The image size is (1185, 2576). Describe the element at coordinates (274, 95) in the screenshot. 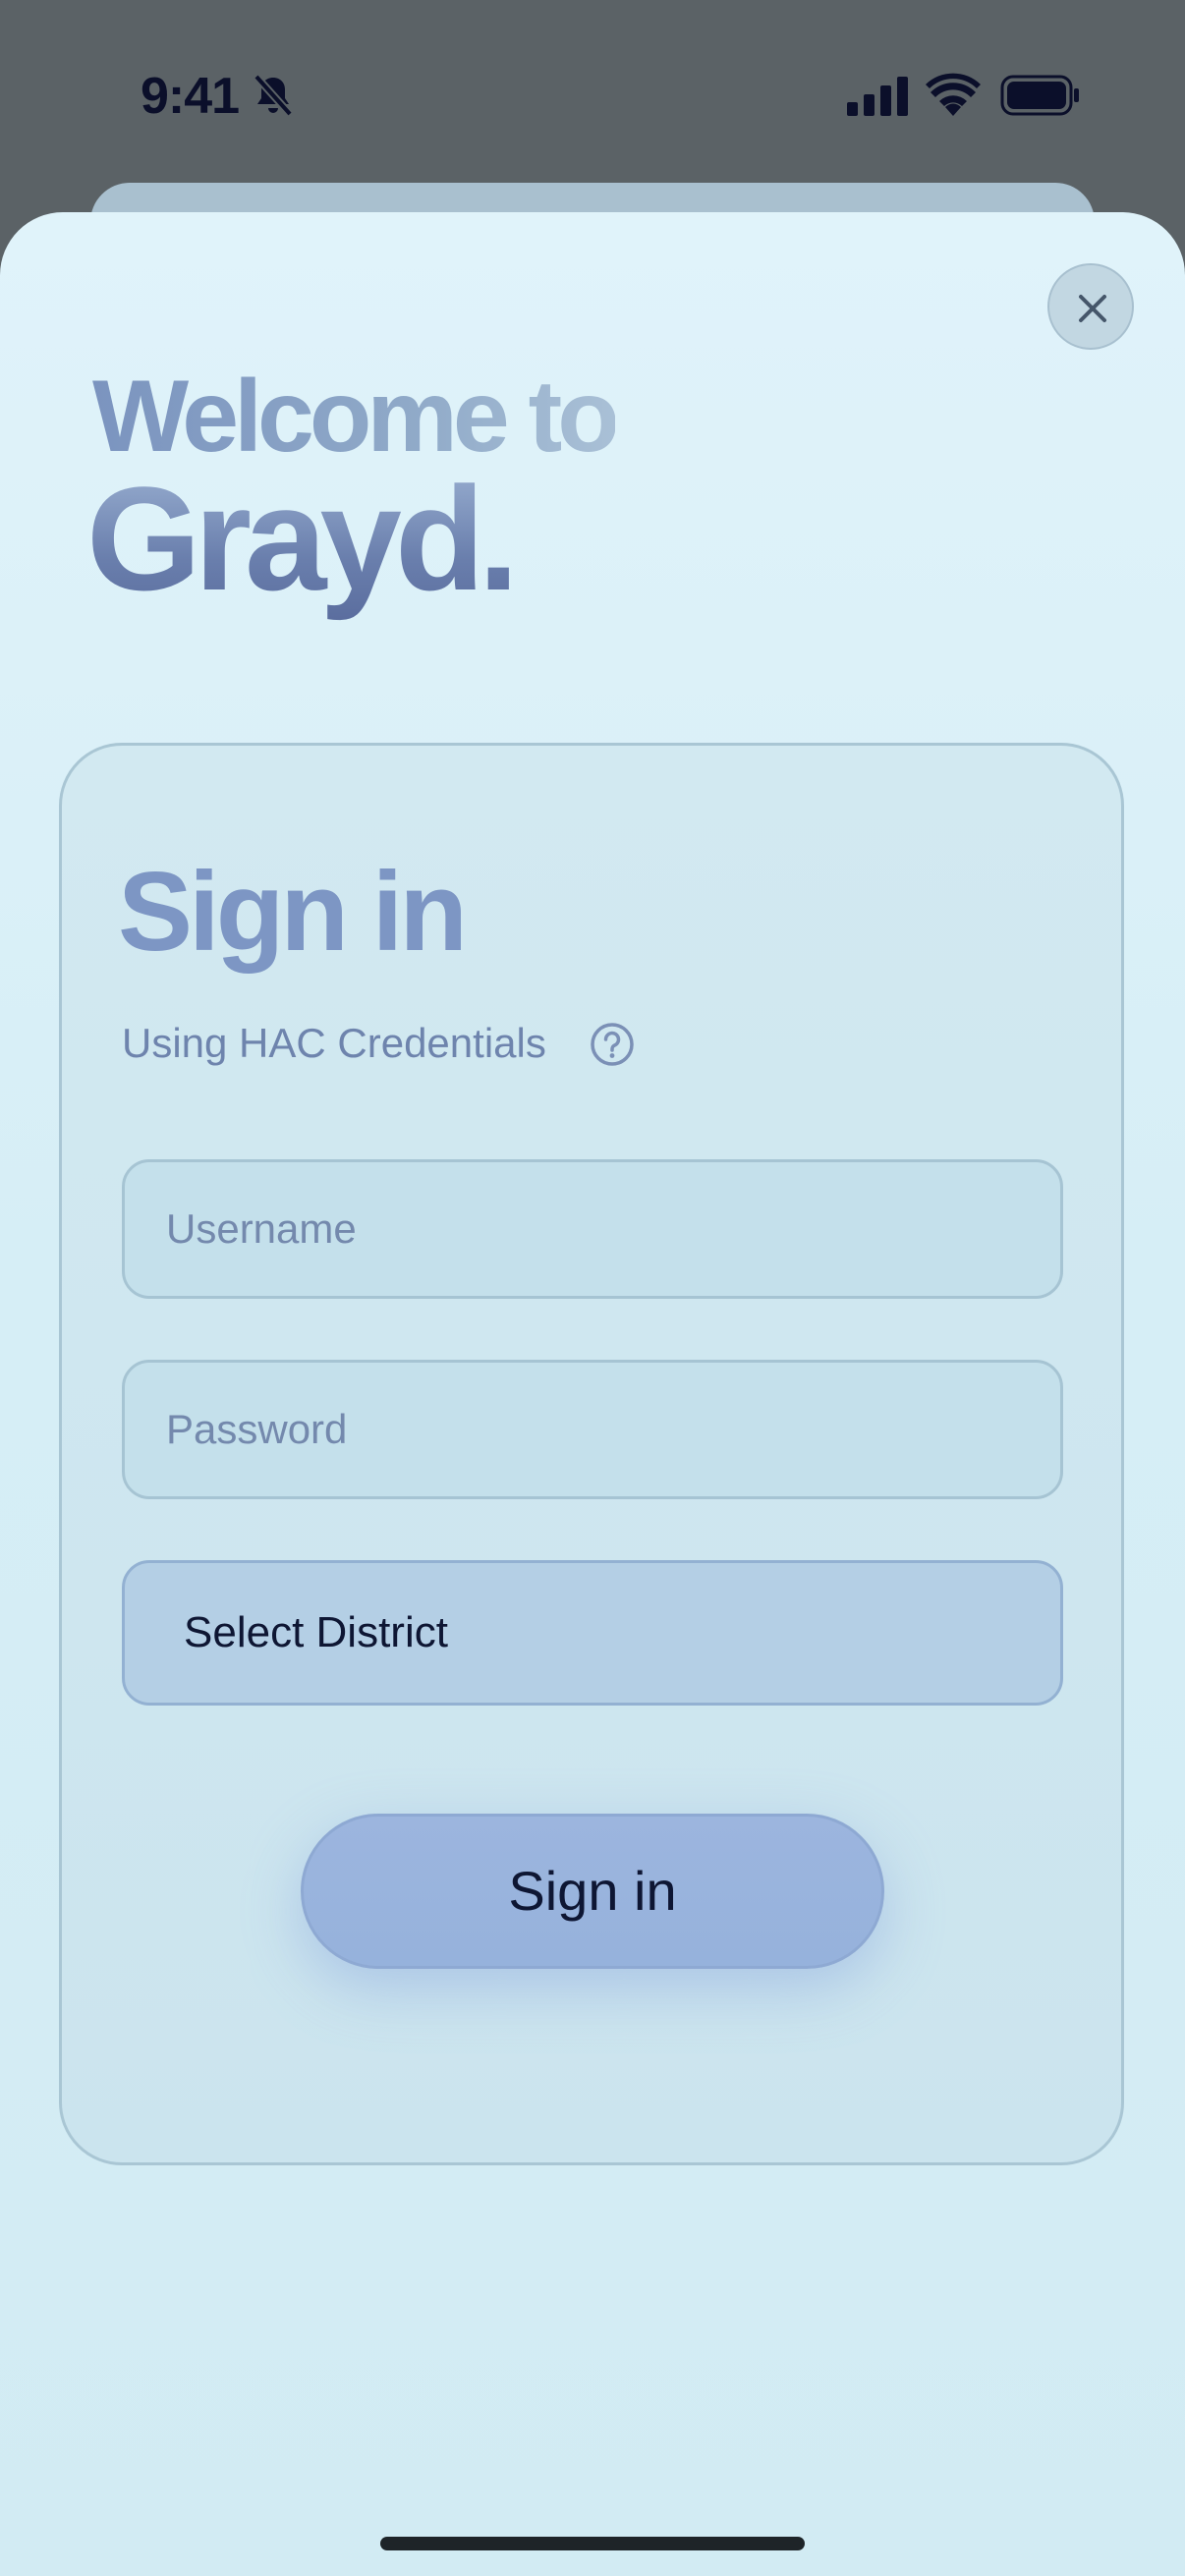

I see `bell-slash-icon` at that location.